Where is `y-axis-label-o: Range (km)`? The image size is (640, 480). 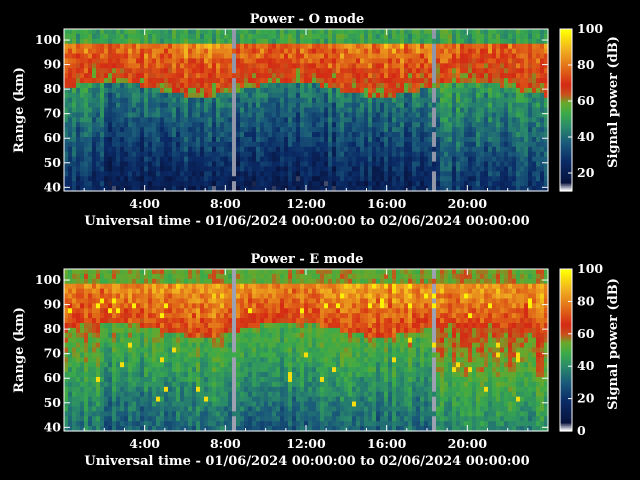 y-axis-label-o: Range (km) is located at coordinates (19, 110).